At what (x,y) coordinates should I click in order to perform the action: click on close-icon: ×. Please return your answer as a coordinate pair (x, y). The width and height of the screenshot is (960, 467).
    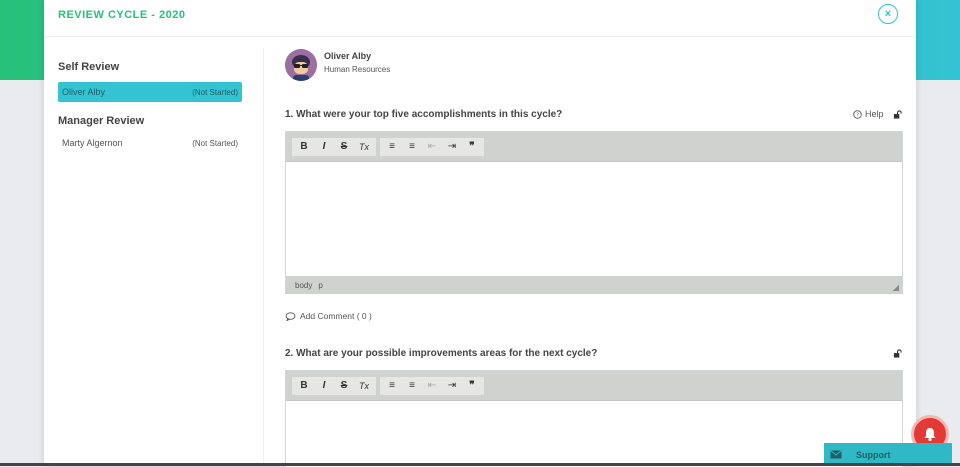
    Looking at the image, I should click on (888, 14).